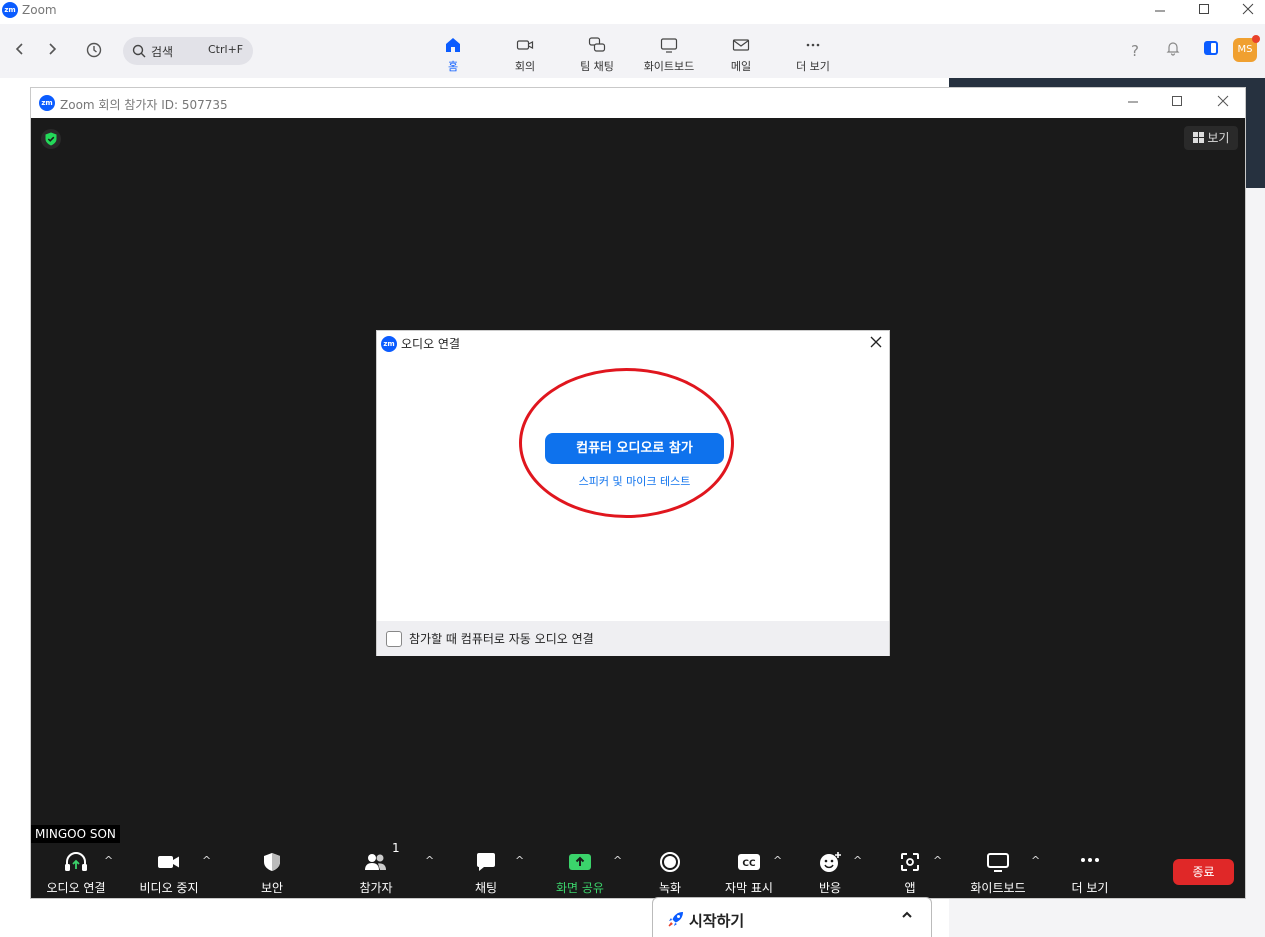 This screenshot has height=937, width=1265. I want to click on reactions-options-caret: ^, so click(857, 860).